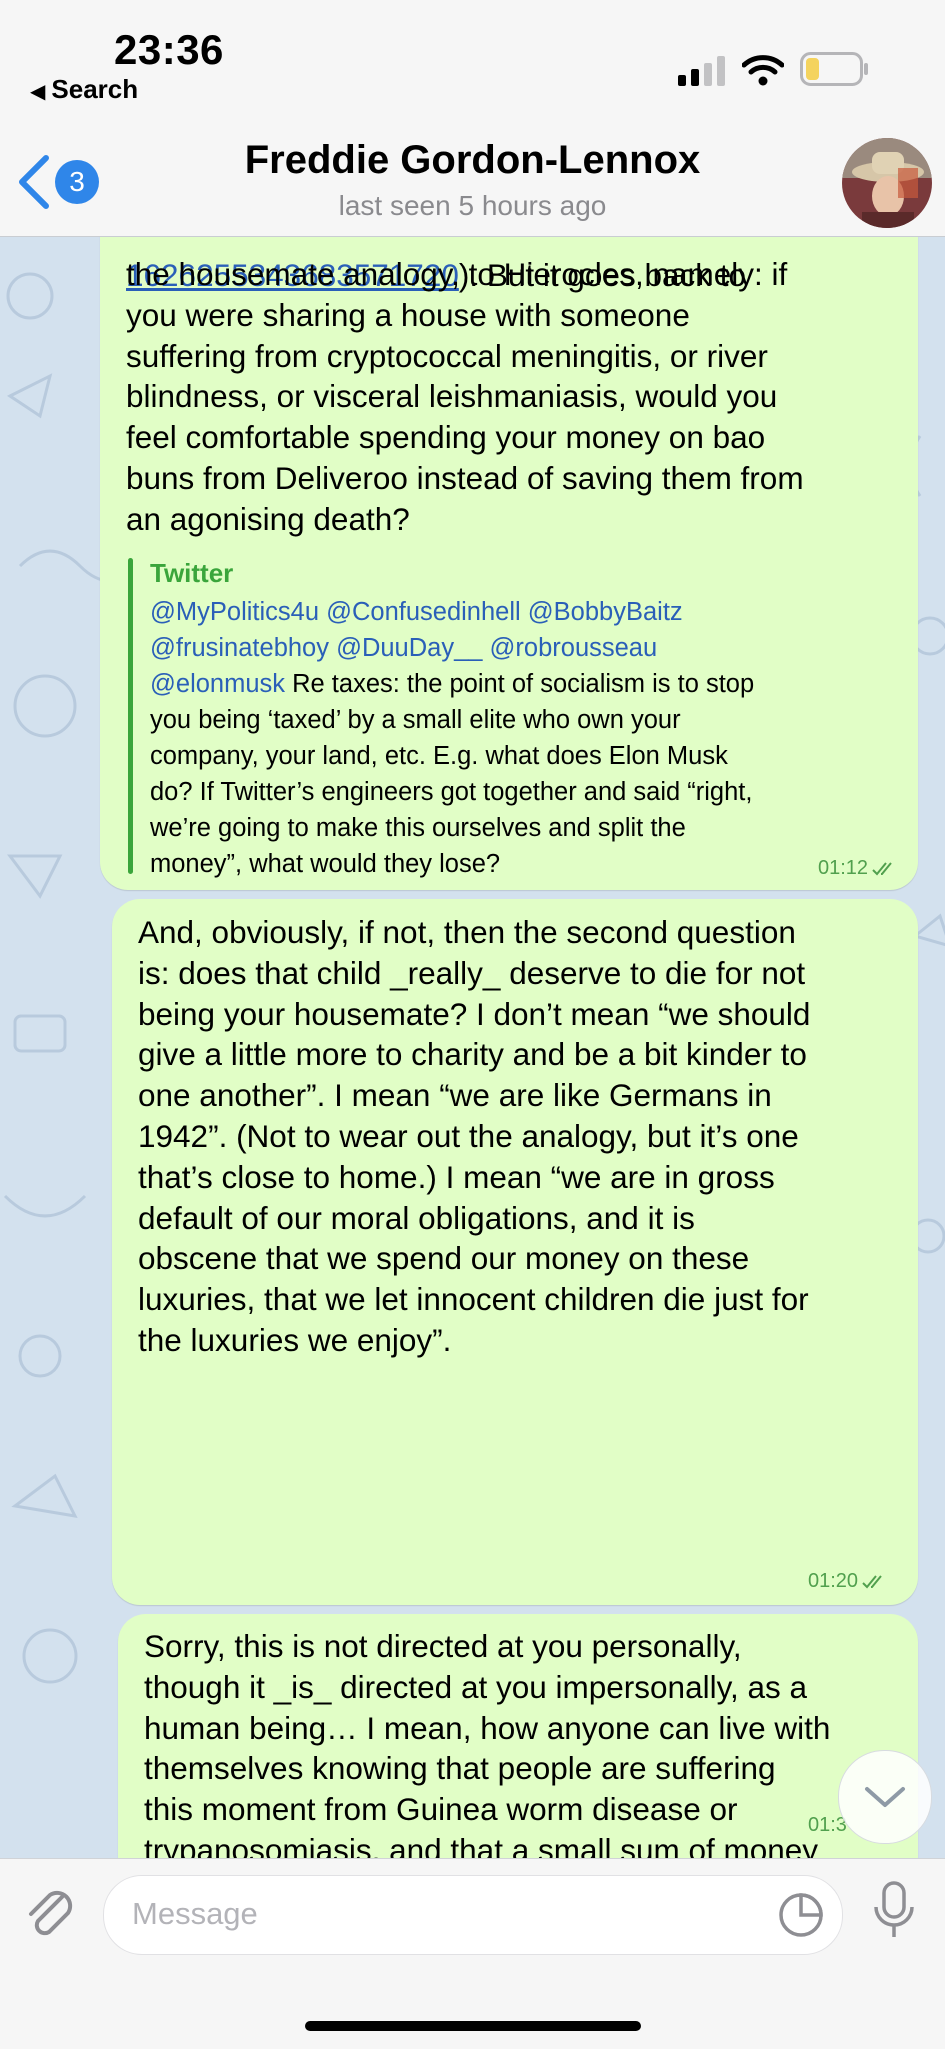 The width and height of the screenshot is (945, 2049). What do you see at coordinates (763, 70) in the screenshot?
I see `wifi-icon` at bounding box center [763, 70].